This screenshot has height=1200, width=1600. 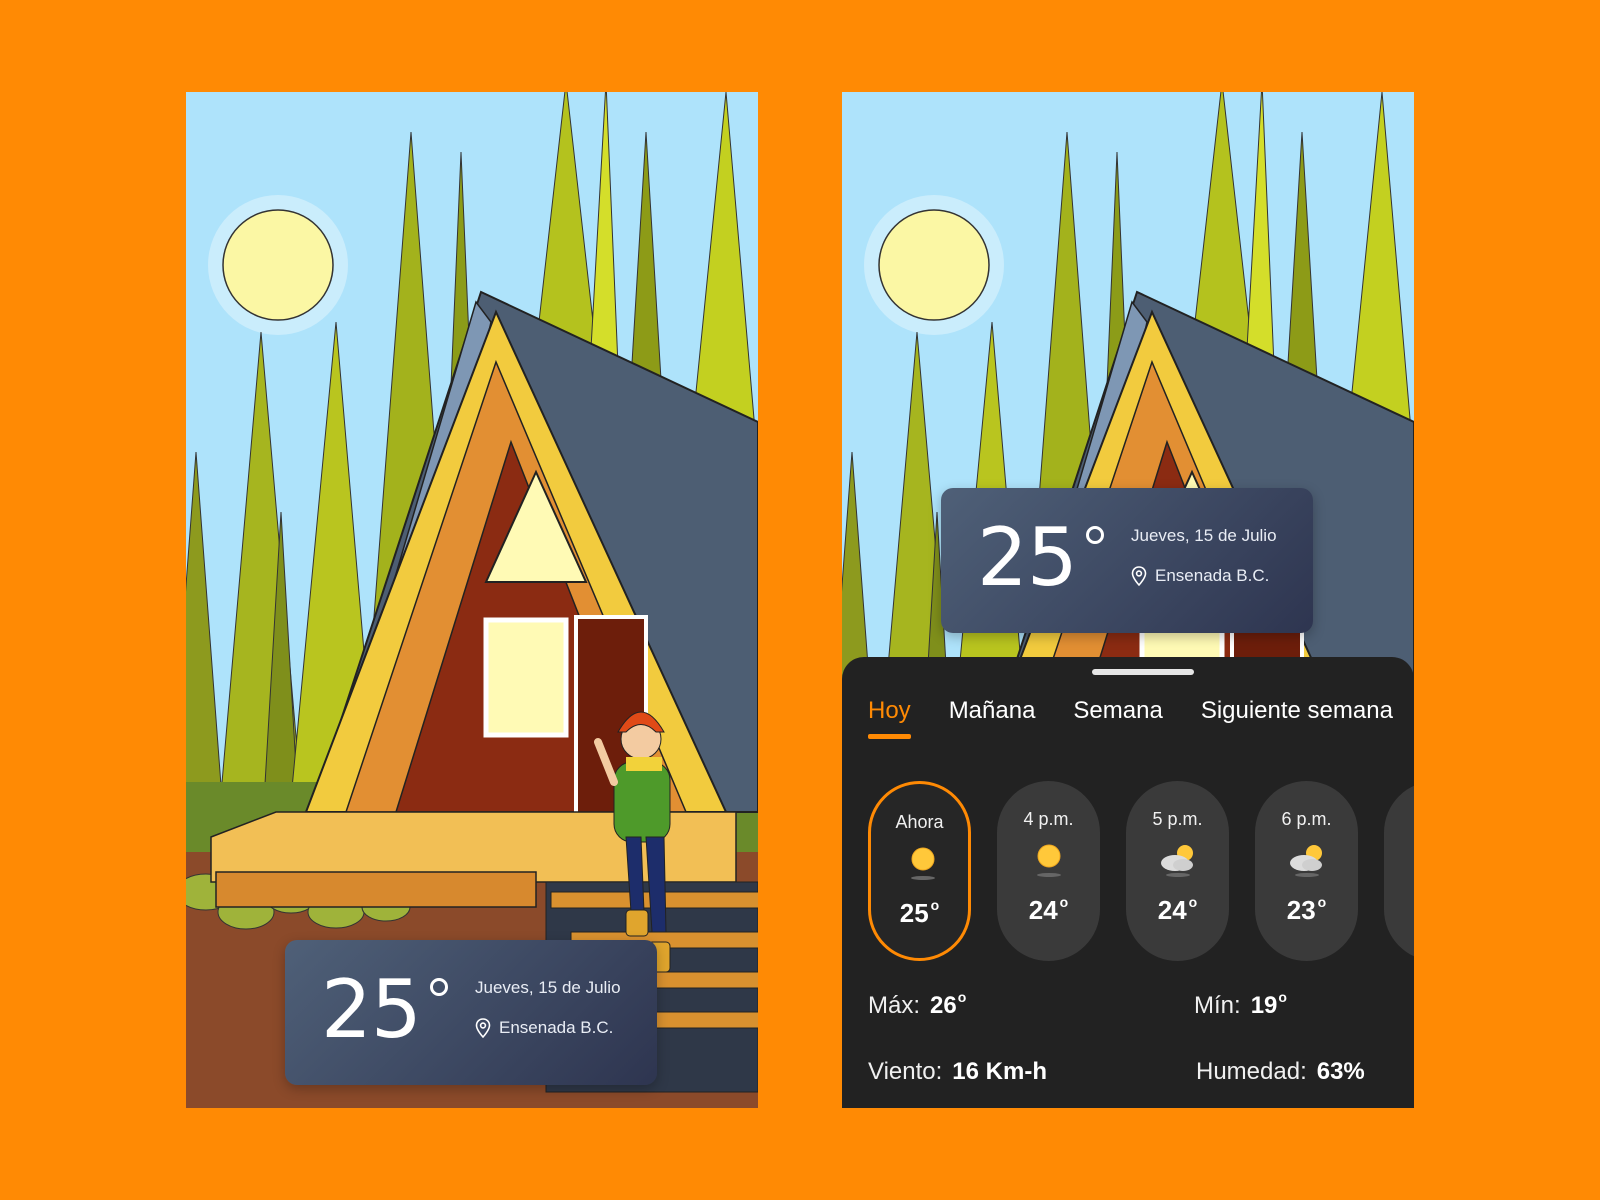 I want to click on hour-card-4pm: 4 p.m. 24 o, so click(x=1048, y=871).